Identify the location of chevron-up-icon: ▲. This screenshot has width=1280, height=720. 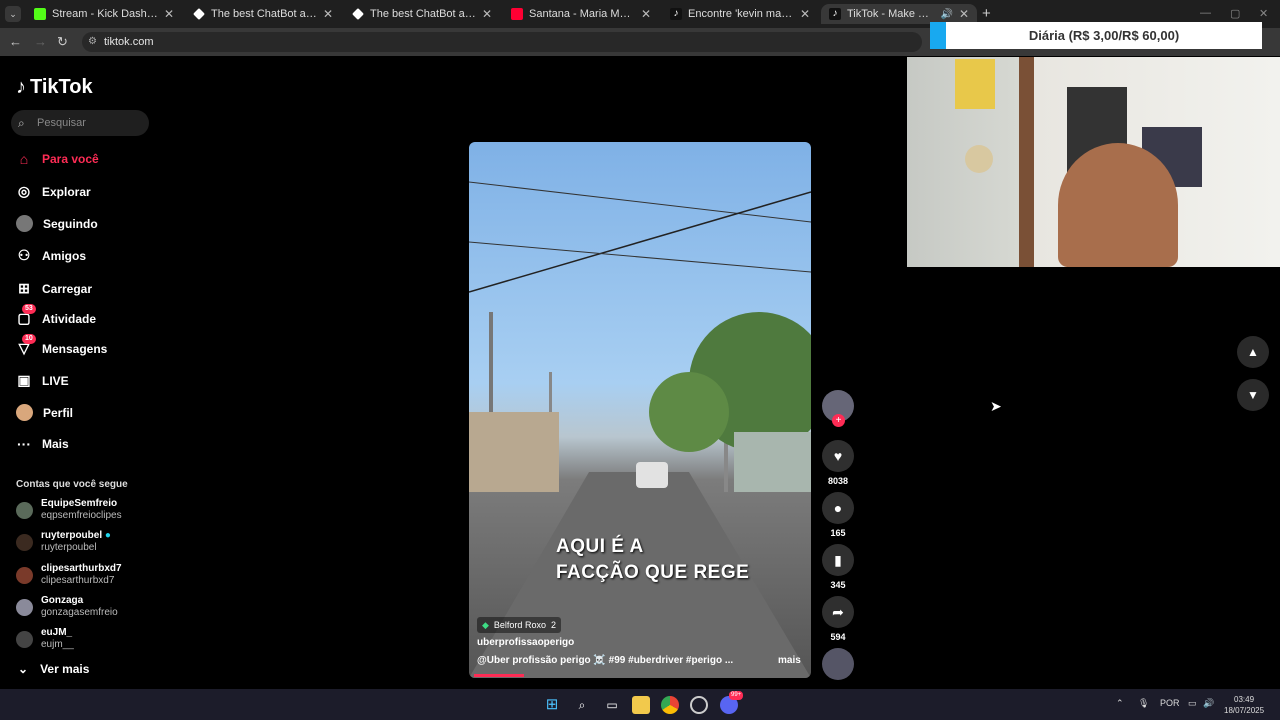
(1253, 352).